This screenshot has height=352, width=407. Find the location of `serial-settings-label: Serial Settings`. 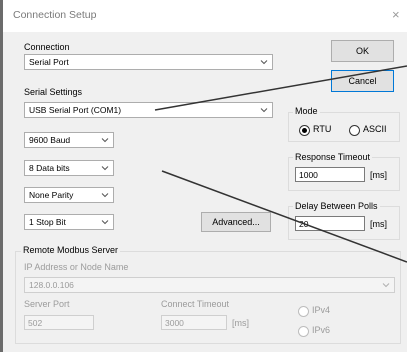

serial-settings-label: Serial Settings is located at coordinates (53, 92).